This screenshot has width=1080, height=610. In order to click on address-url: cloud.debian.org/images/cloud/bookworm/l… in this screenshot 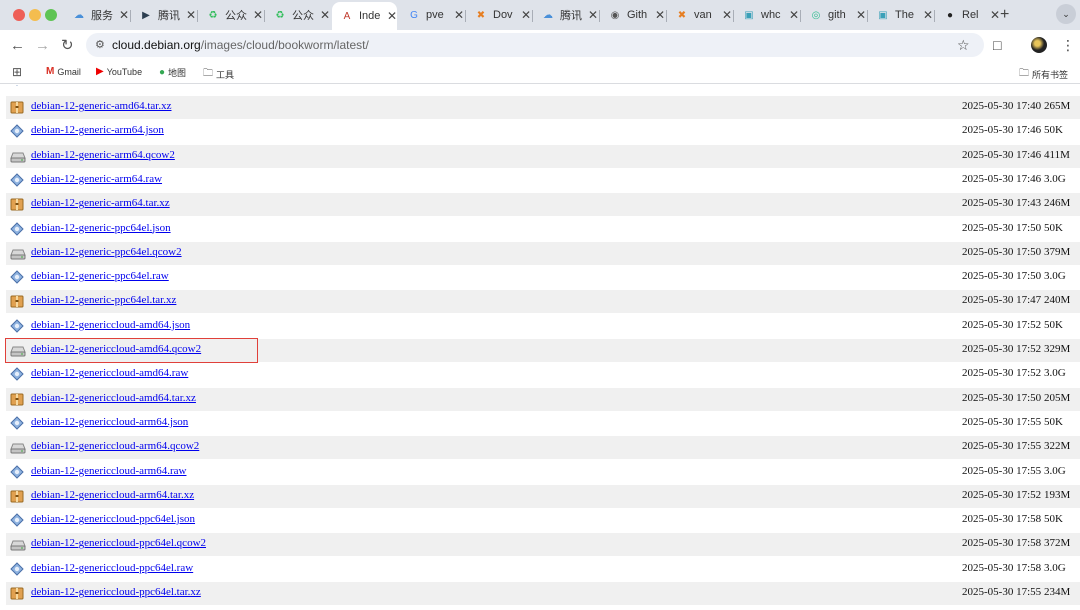, I will do `click(240, 45)`.